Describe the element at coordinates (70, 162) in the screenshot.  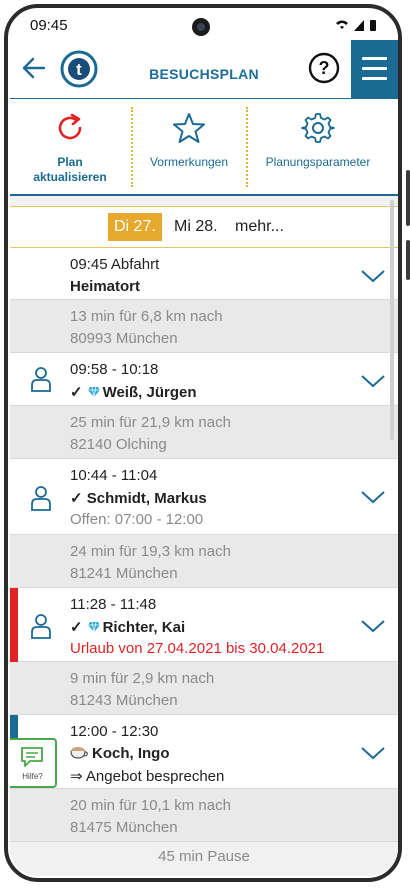
I see `refresh-label-1: Plan` at that location.